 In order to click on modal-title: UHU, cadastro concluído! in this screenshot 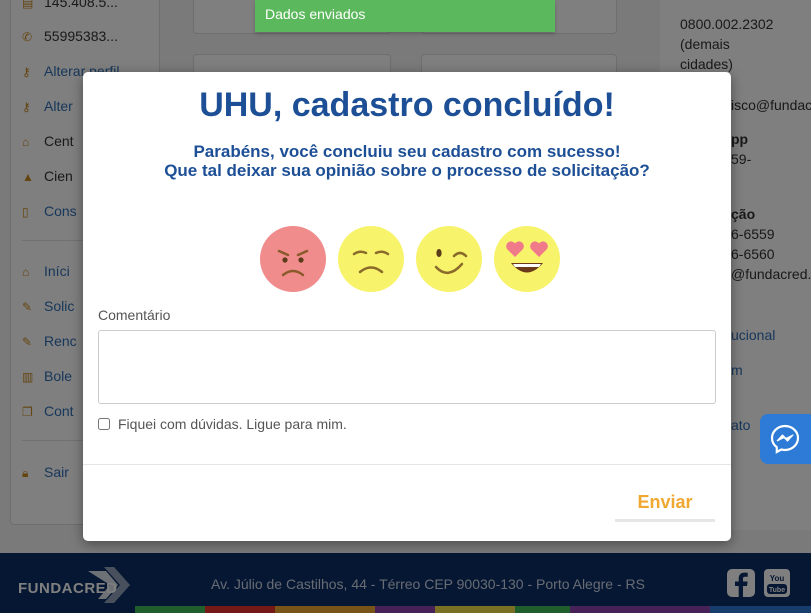, I will do `click(407, 105)`.